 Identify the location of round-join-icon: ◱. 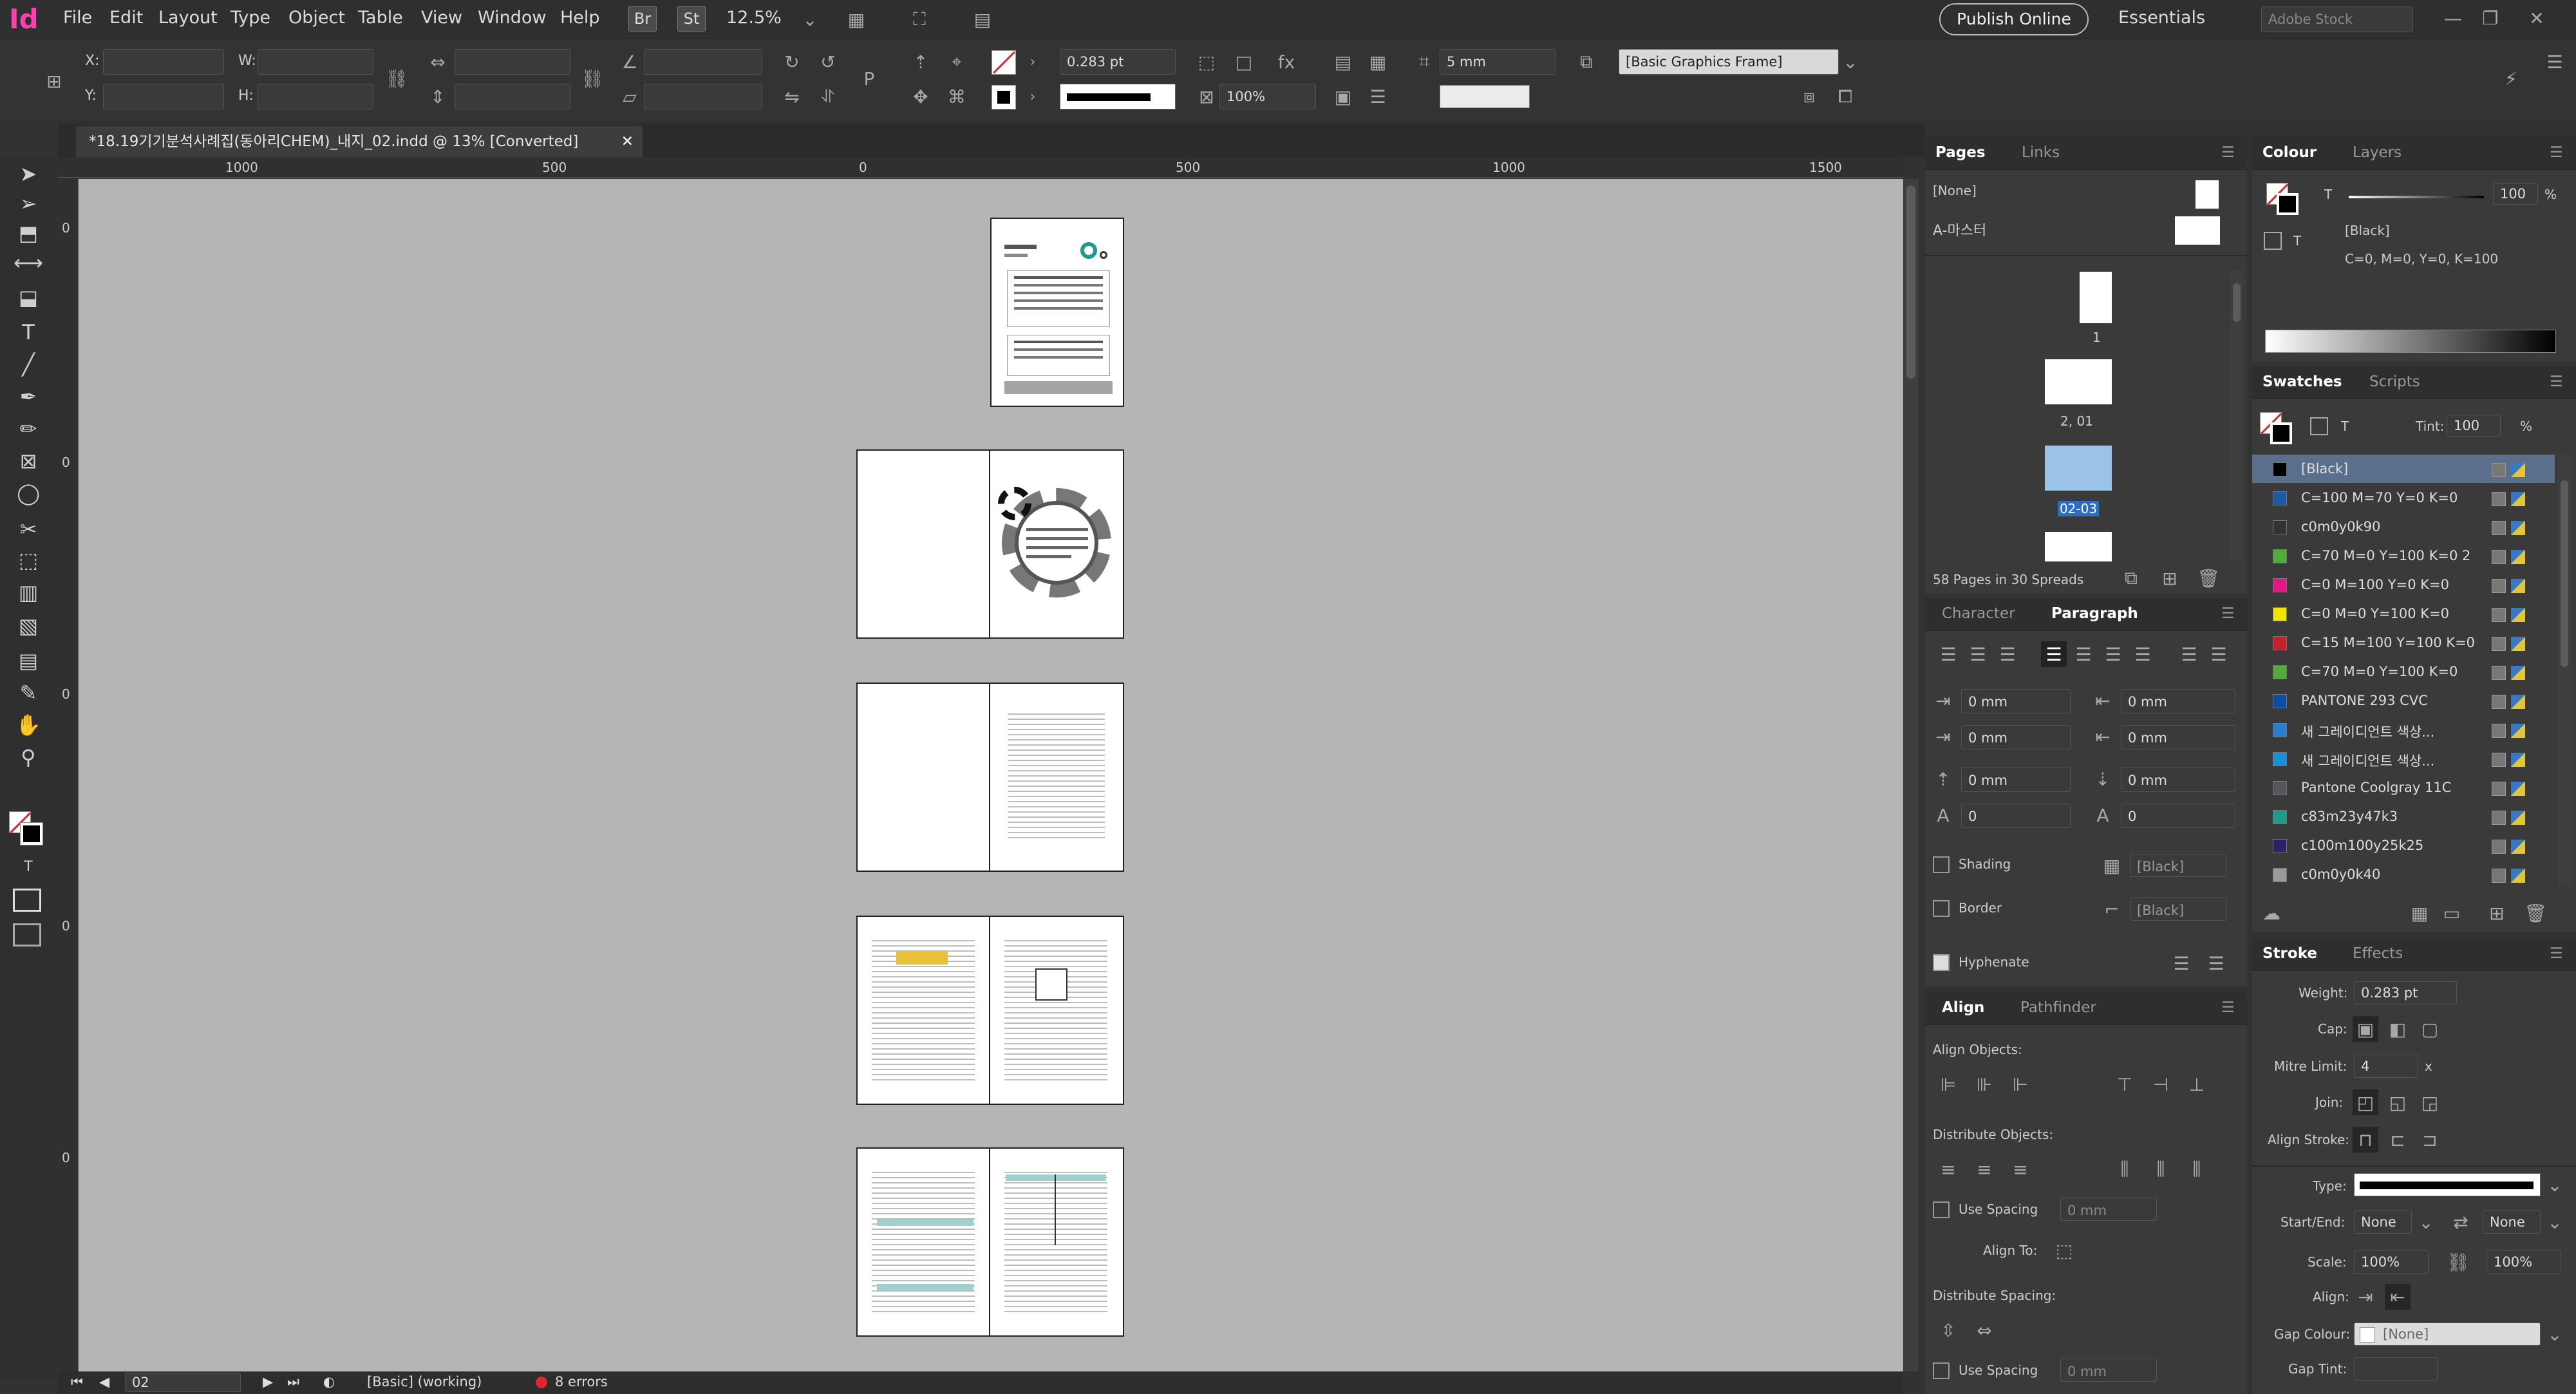
(2398, 1102).